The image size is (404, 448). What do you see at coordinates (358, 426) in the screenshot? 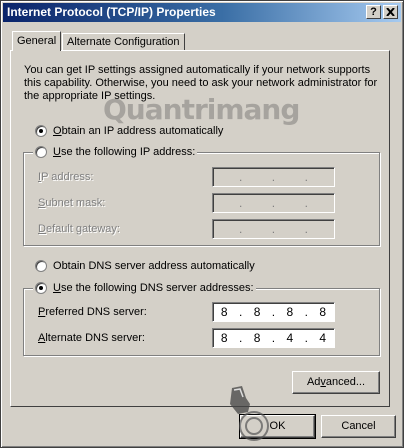
I see `cancel-button: Cancel` at bounding box center [358, 426].